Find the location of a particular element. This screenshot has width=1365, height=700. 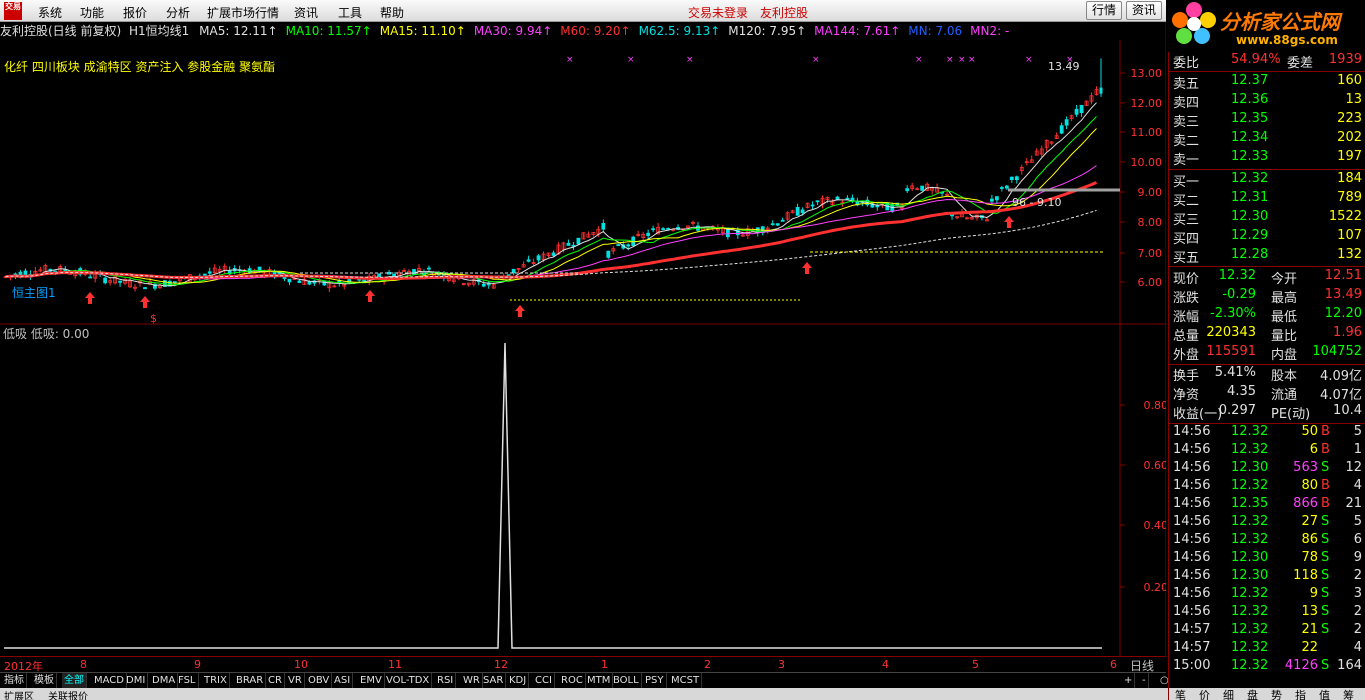

tick-volume: 21 is located at coordinates (1309, 629).